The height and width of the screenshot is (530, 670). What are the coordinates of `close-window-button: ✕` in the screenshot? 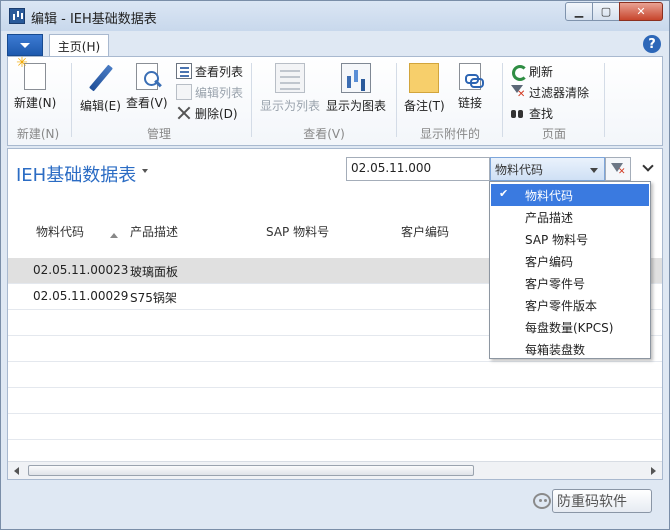 It's located at (641, 11).